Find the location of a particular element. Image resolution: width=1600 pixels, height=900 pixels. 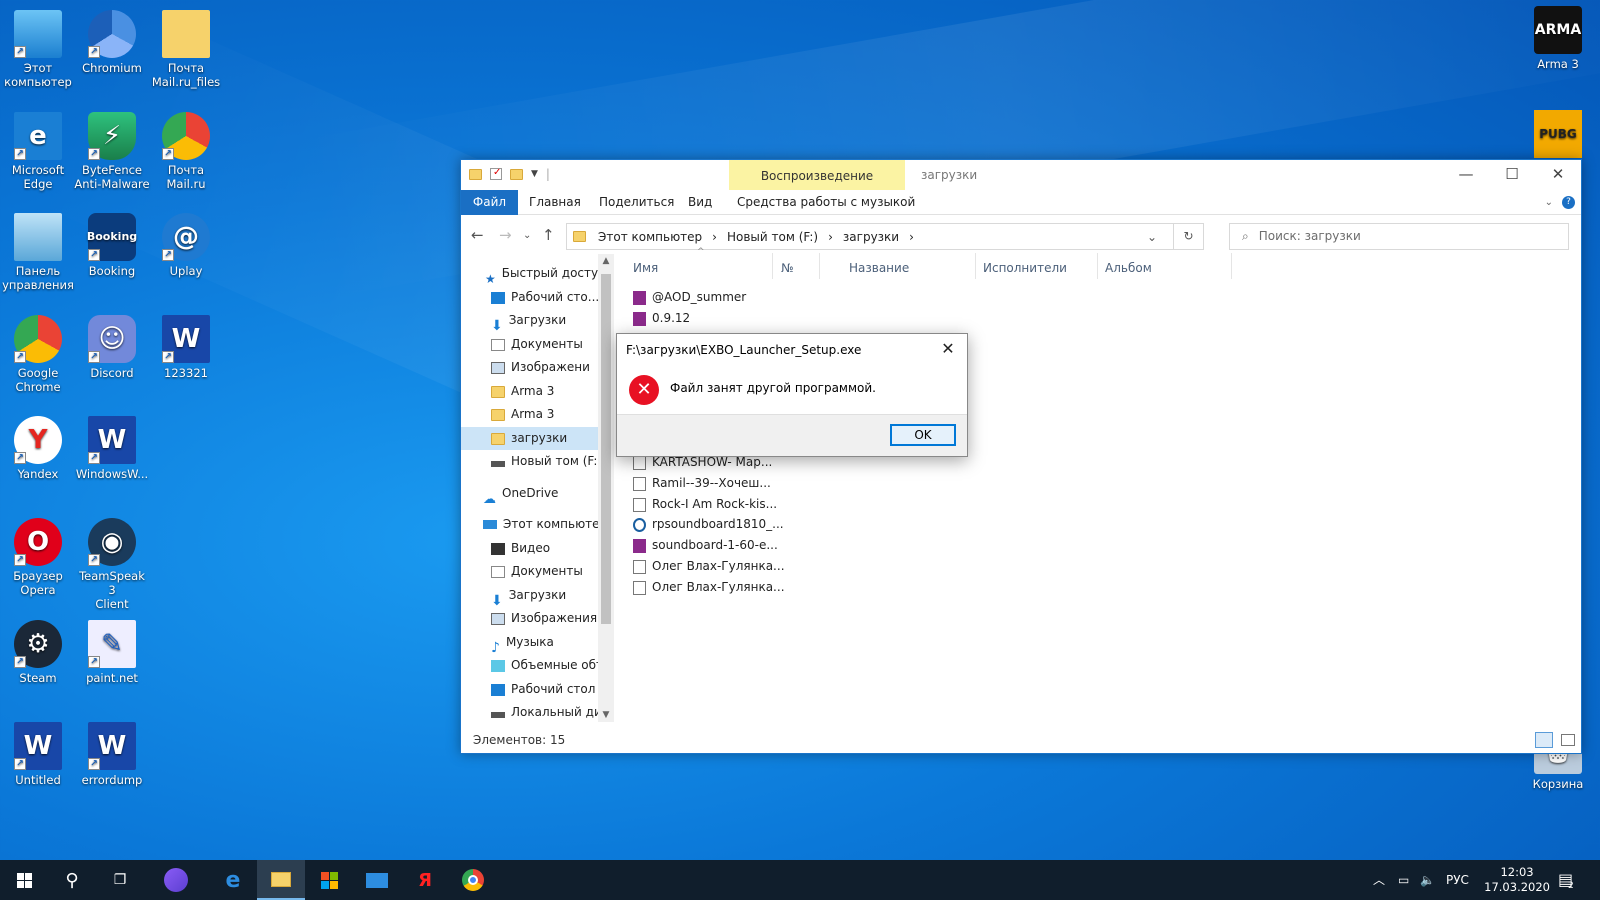

nav-quick-access: ★ Быстрый доступ is located at coordinates (550, 273).